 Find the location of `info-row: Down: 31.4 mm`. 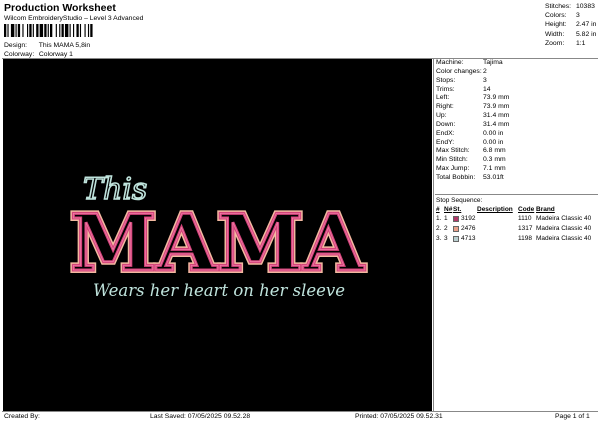

info-row: Down: 31.4 mm is located at coordinates (516, 125).